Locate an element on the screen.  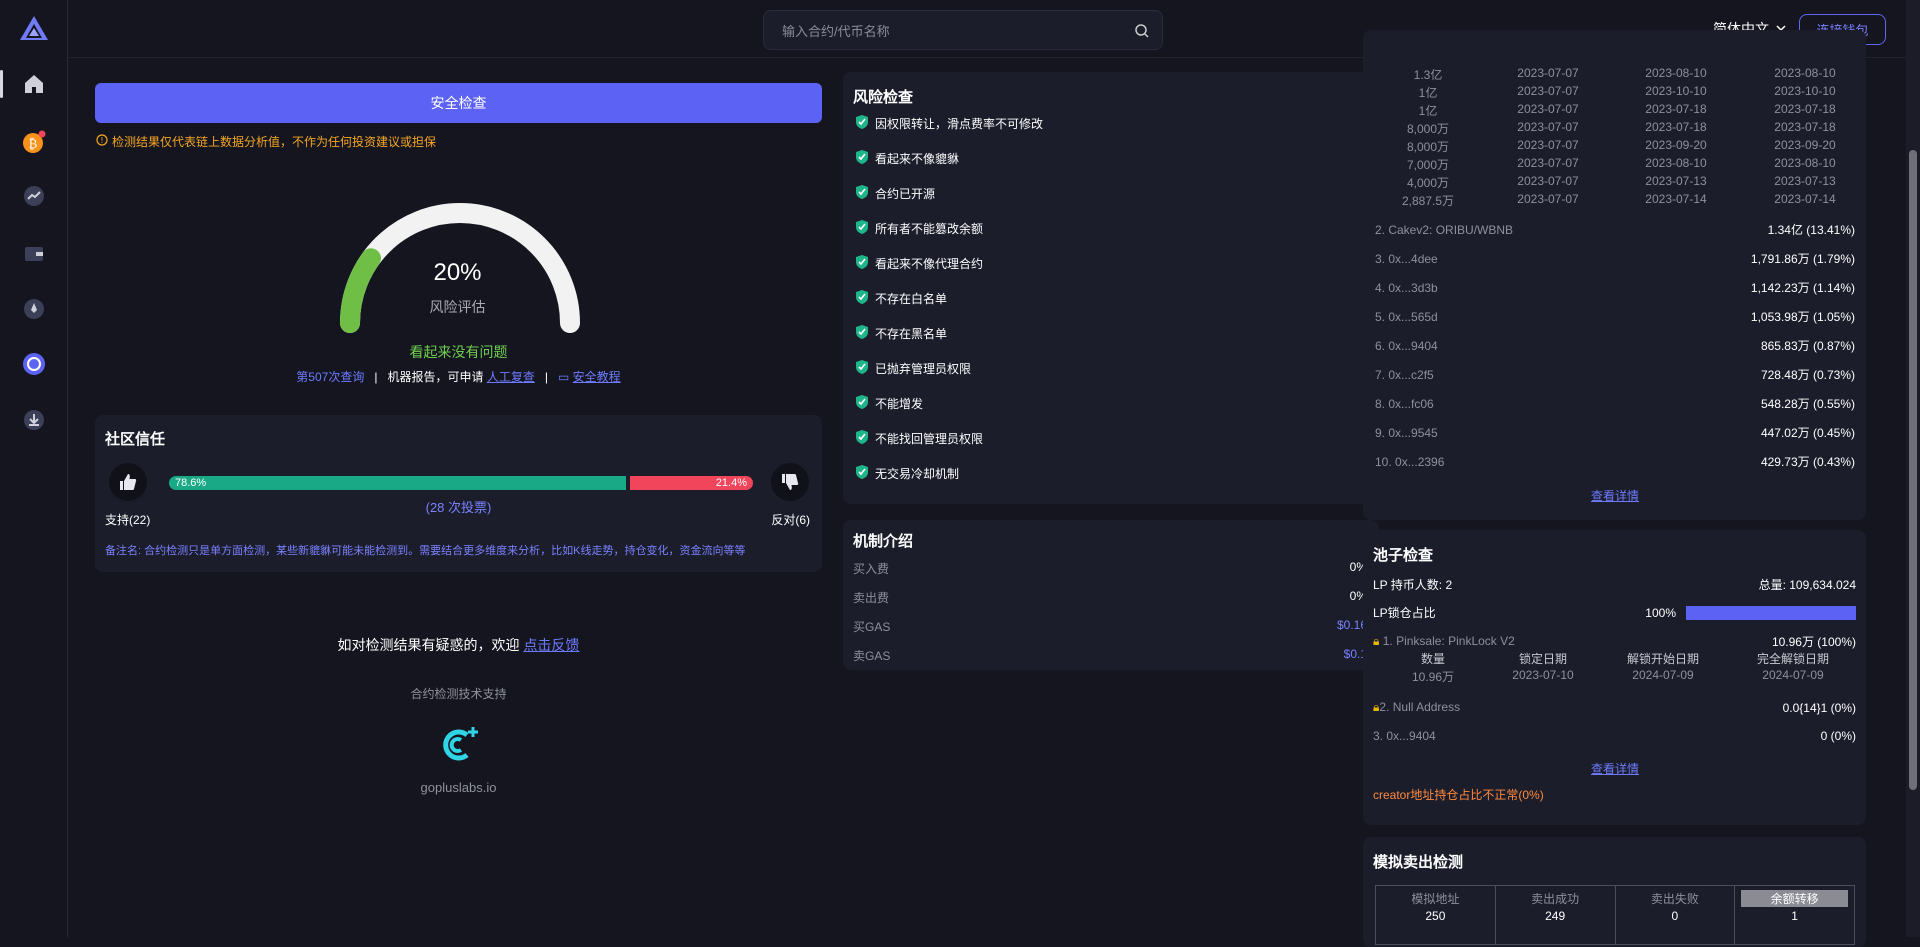
scrollbar-thumb is located at coordinates (1913, 470).